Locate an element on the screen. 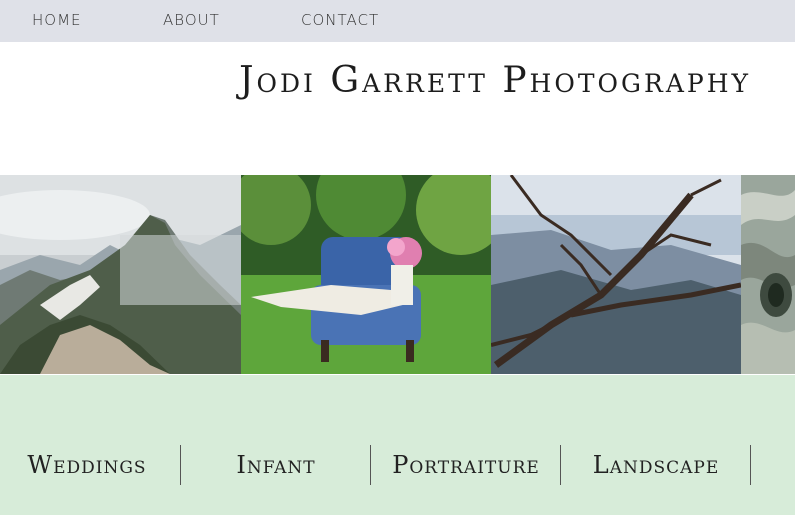  tree-bark-photo is located at coordinates (768, 274).